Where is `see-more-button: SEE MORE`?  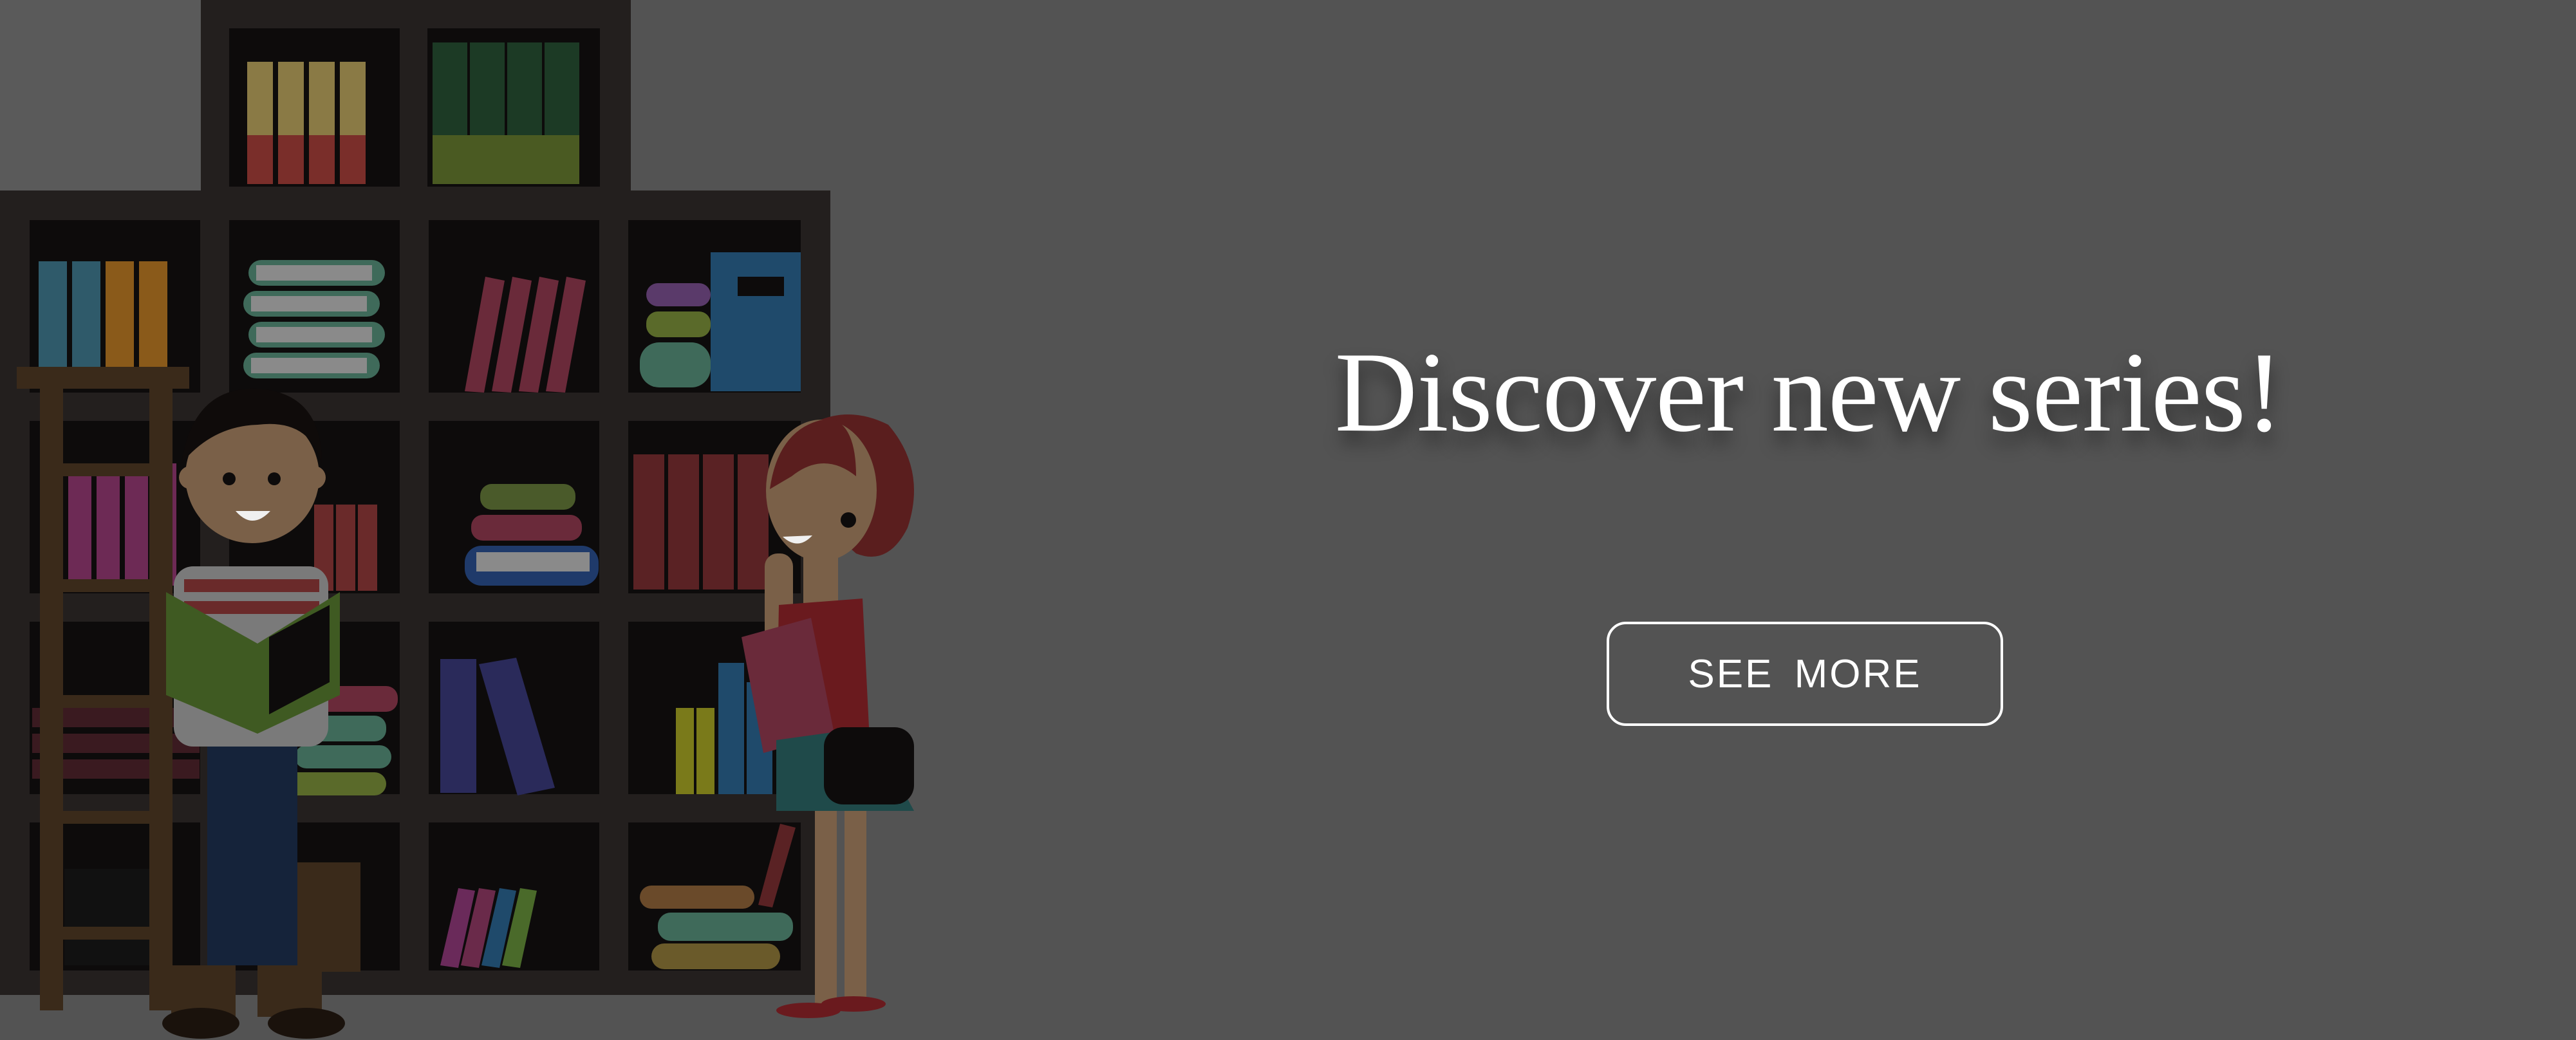
see-more-button: SEE MORE is located at coordinates (1805, 674).